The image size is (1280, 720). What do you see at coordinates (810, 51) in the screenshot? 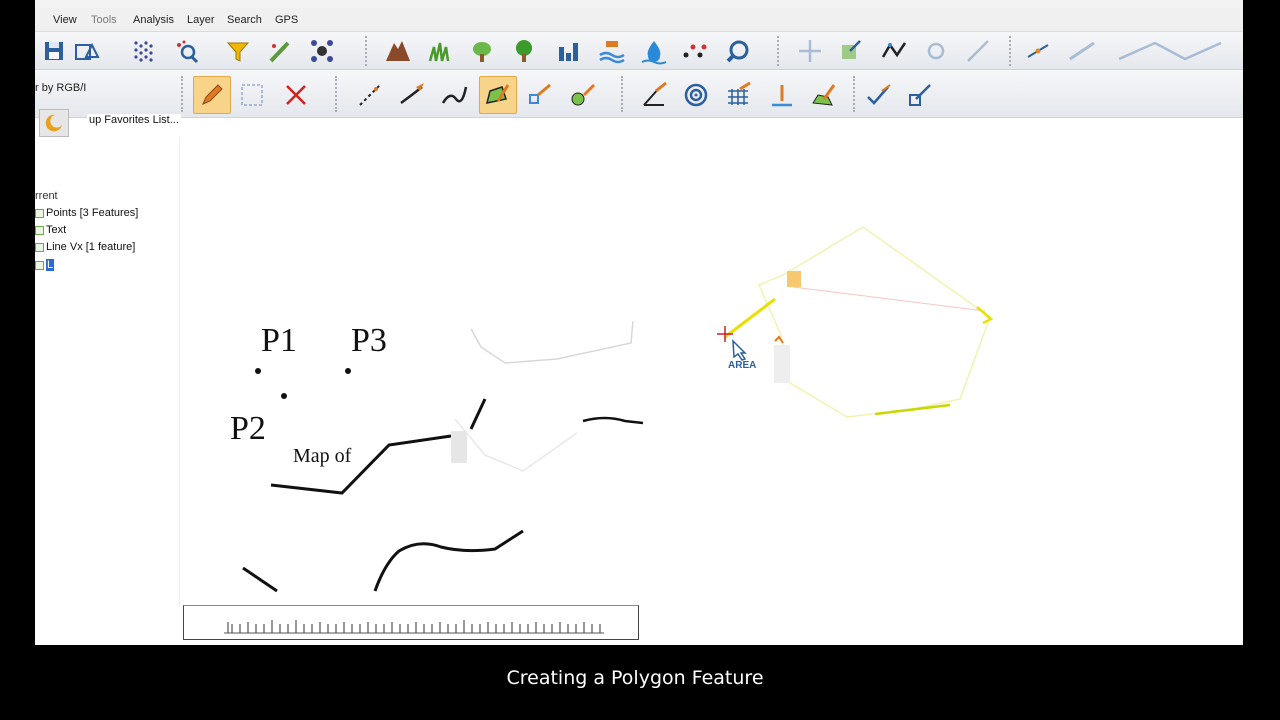
I see `move-icon` at bounding box center [810, 51].